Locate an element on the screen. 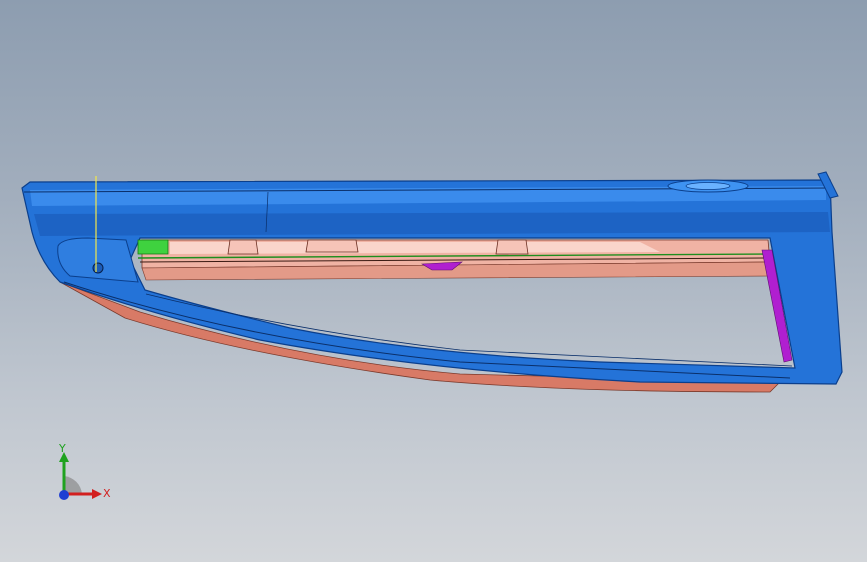  handle-recess-inner is located at coordinates (708, 186).